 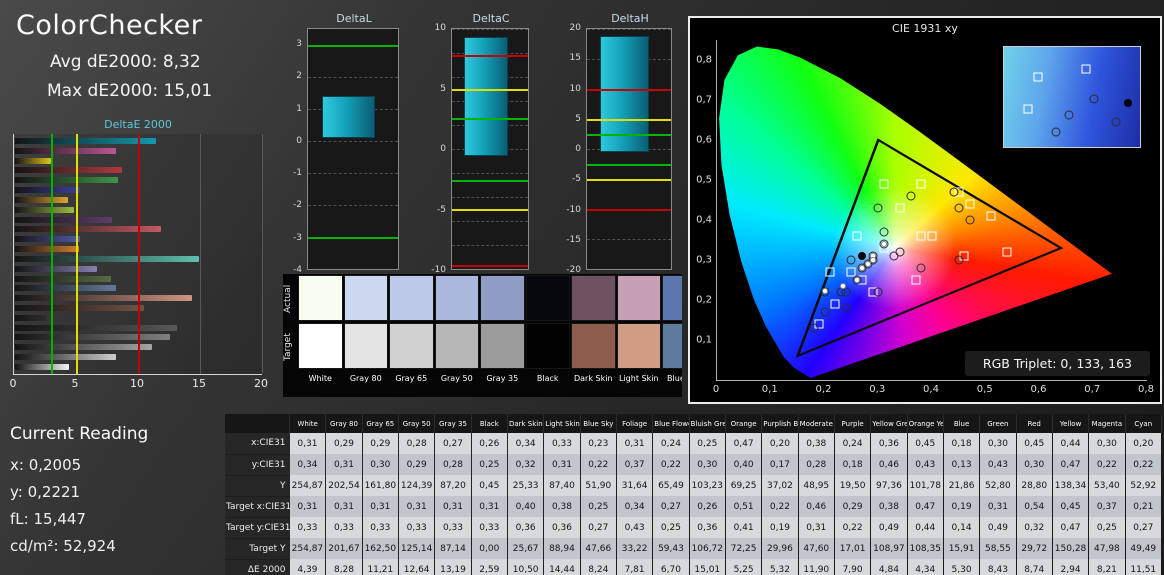 What do you see at coordinates (45, 492) in the screenshot?
I see `reading-y: y: 0,2221` at bounding box center [45, 492].